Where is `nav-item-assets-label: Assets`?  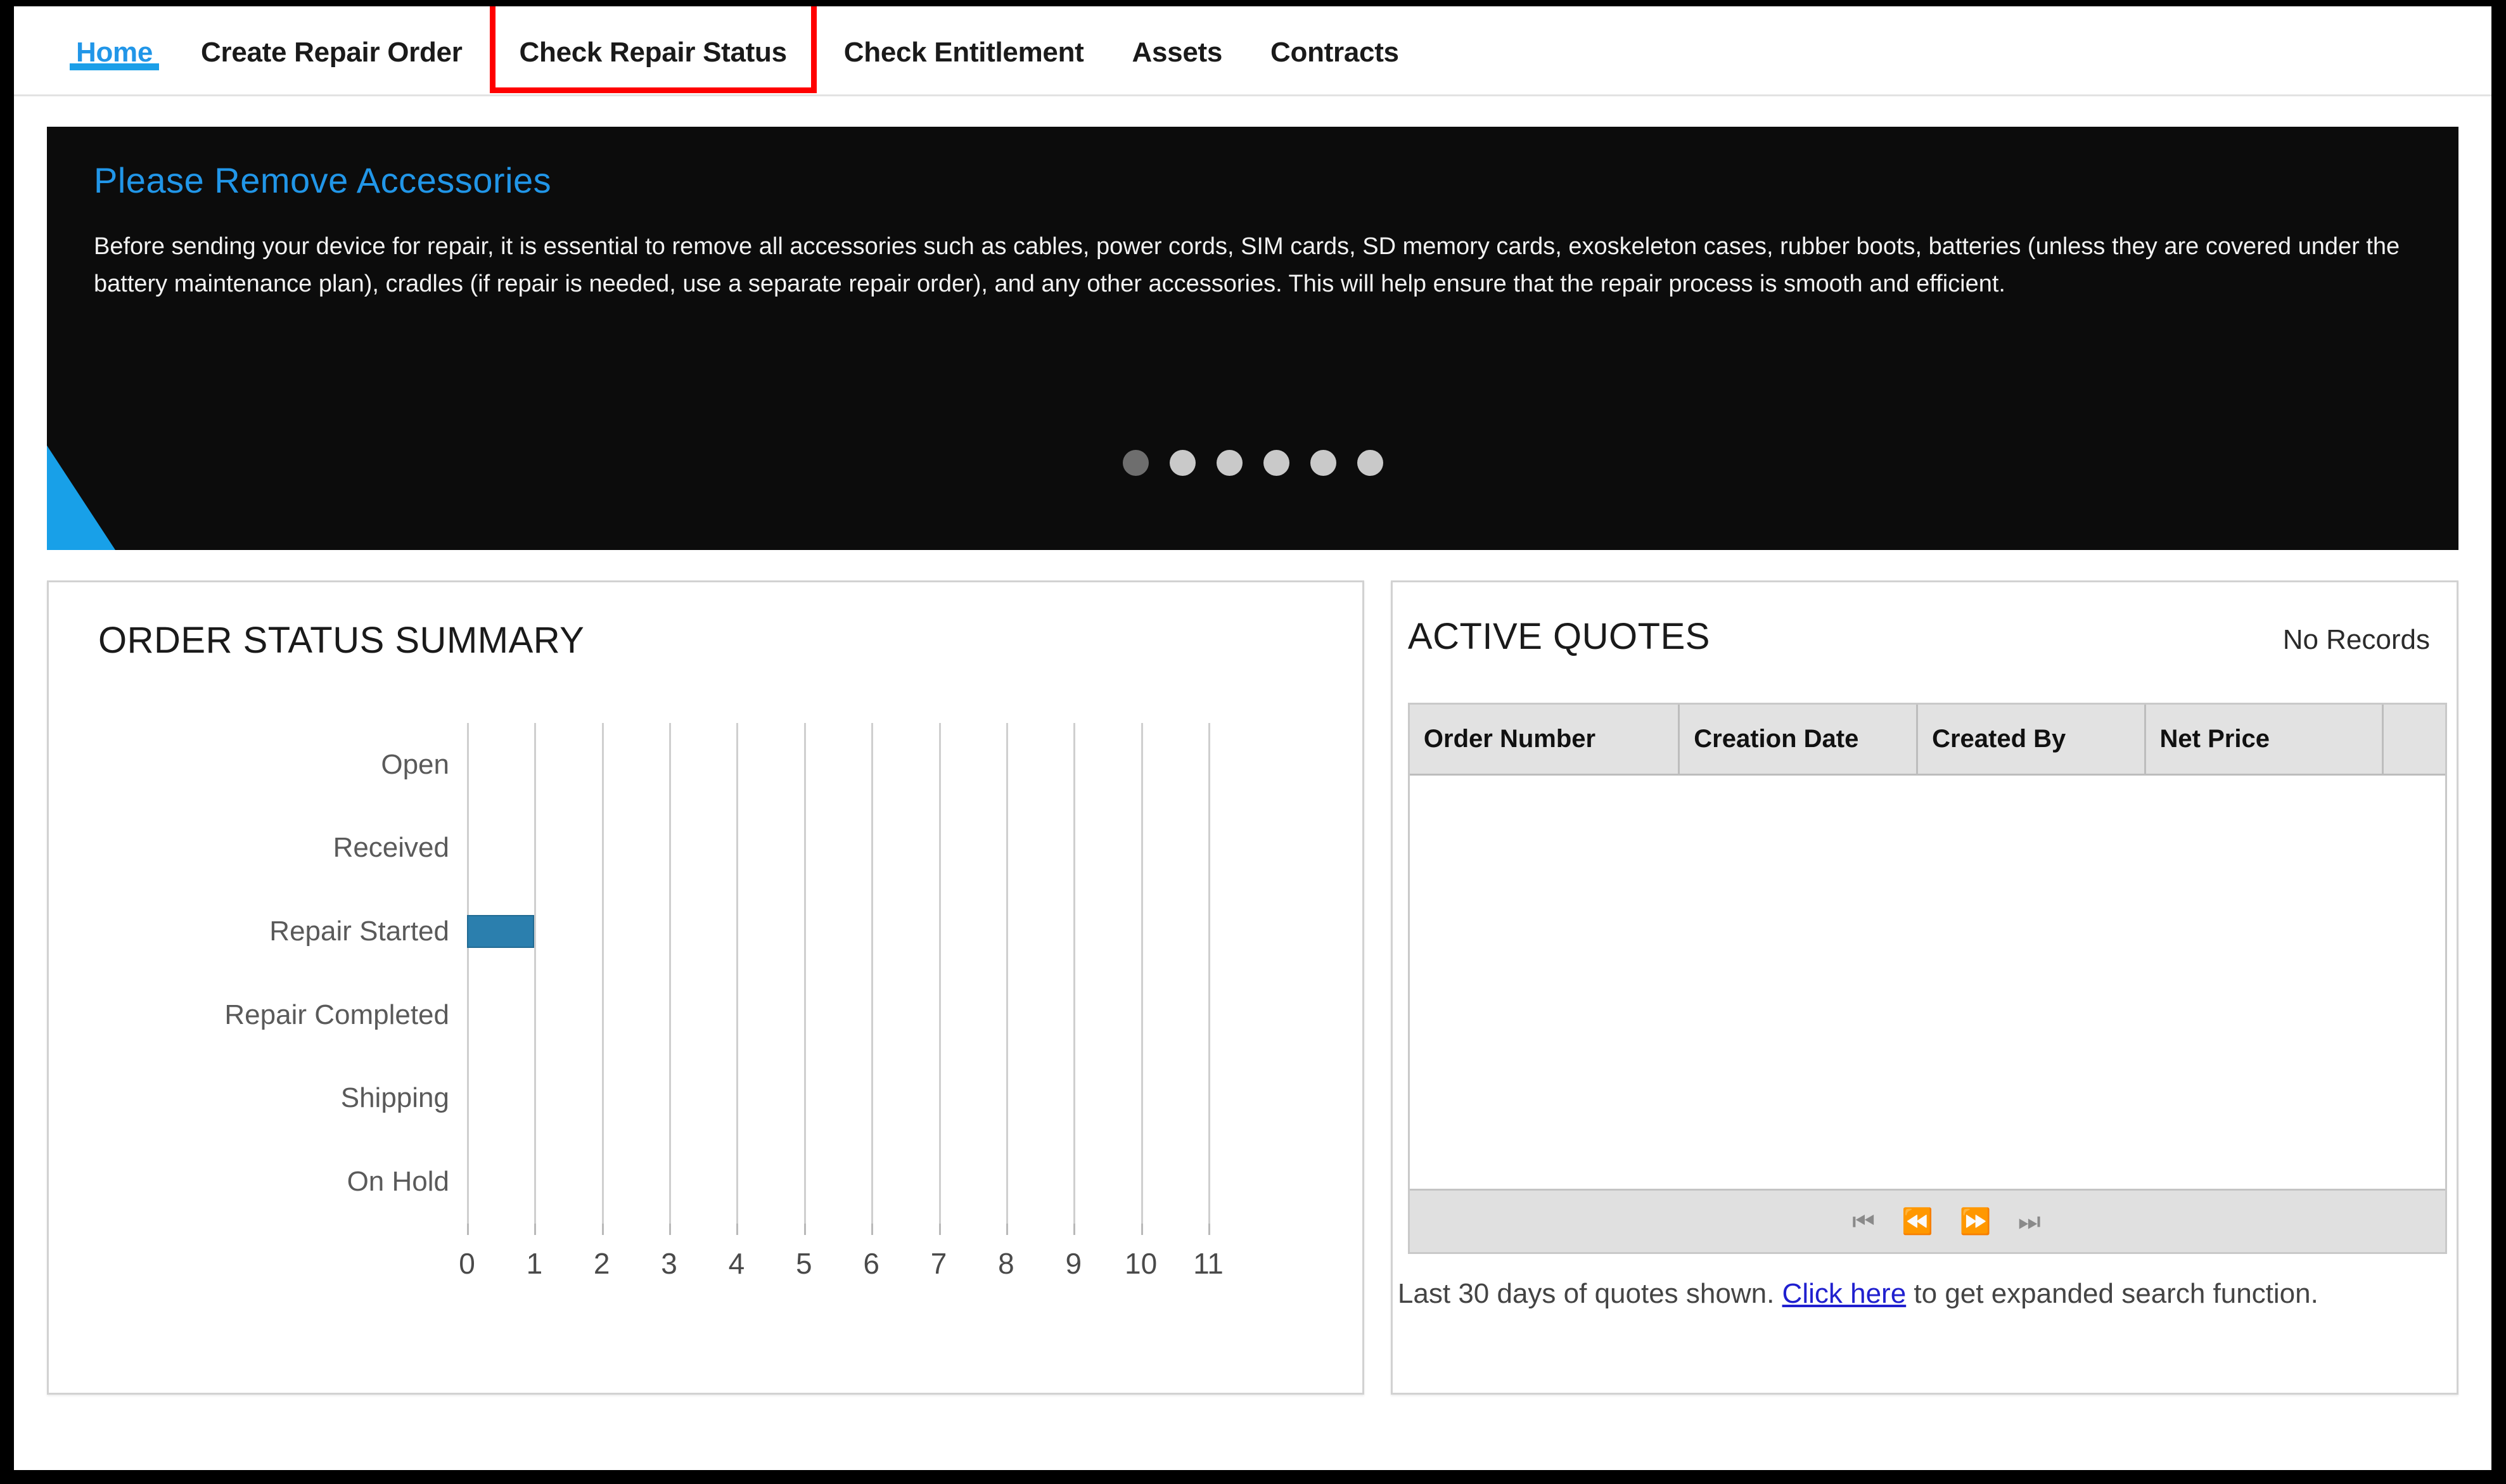
nav-item-assets-label: Assets is located at coordinates (1177, 52).